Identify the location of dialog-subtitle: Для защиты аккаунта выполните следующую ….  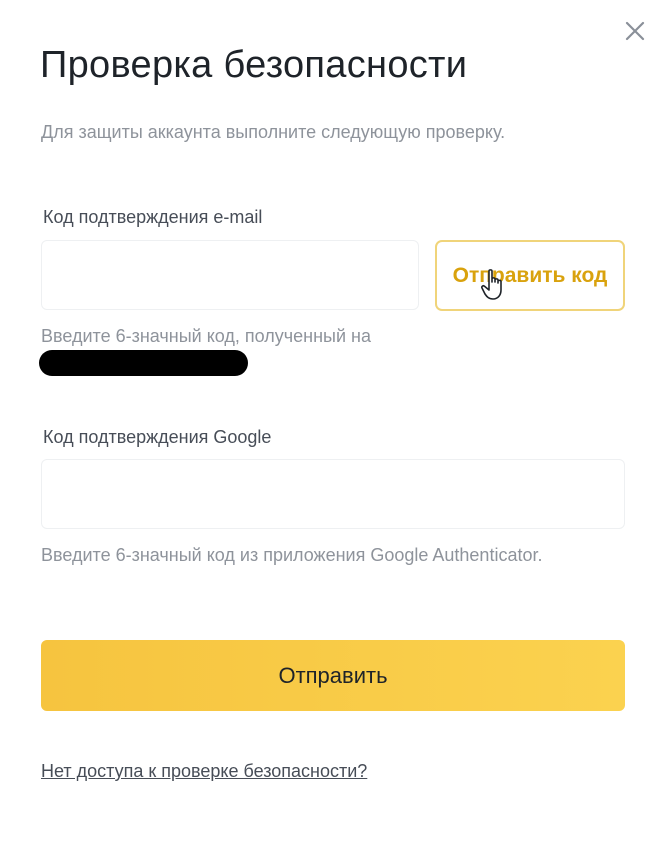
(273, 132).